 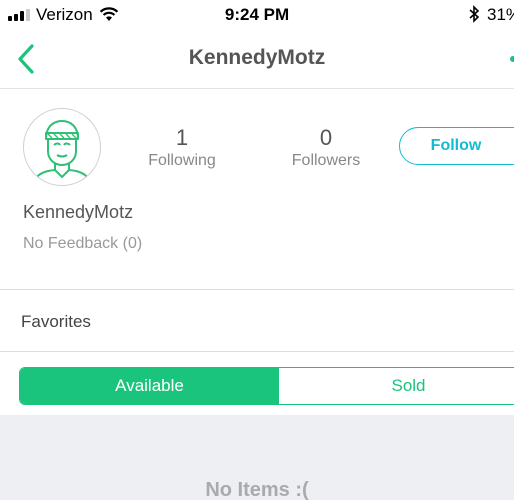 I want to click on followers-stat: 0 Followers, so click(x=326, y=148).